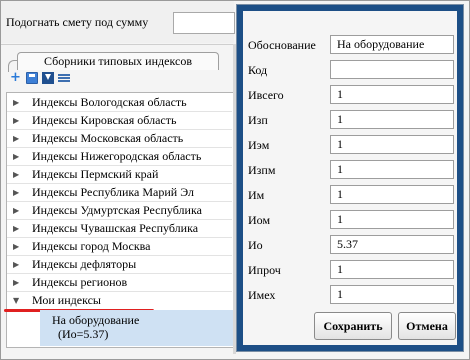  What do you see at coordinates (119, 265) in the screenshot?
I see `tree-item: ▶ Индексы дефляторы` at bounding box center [119, 265].